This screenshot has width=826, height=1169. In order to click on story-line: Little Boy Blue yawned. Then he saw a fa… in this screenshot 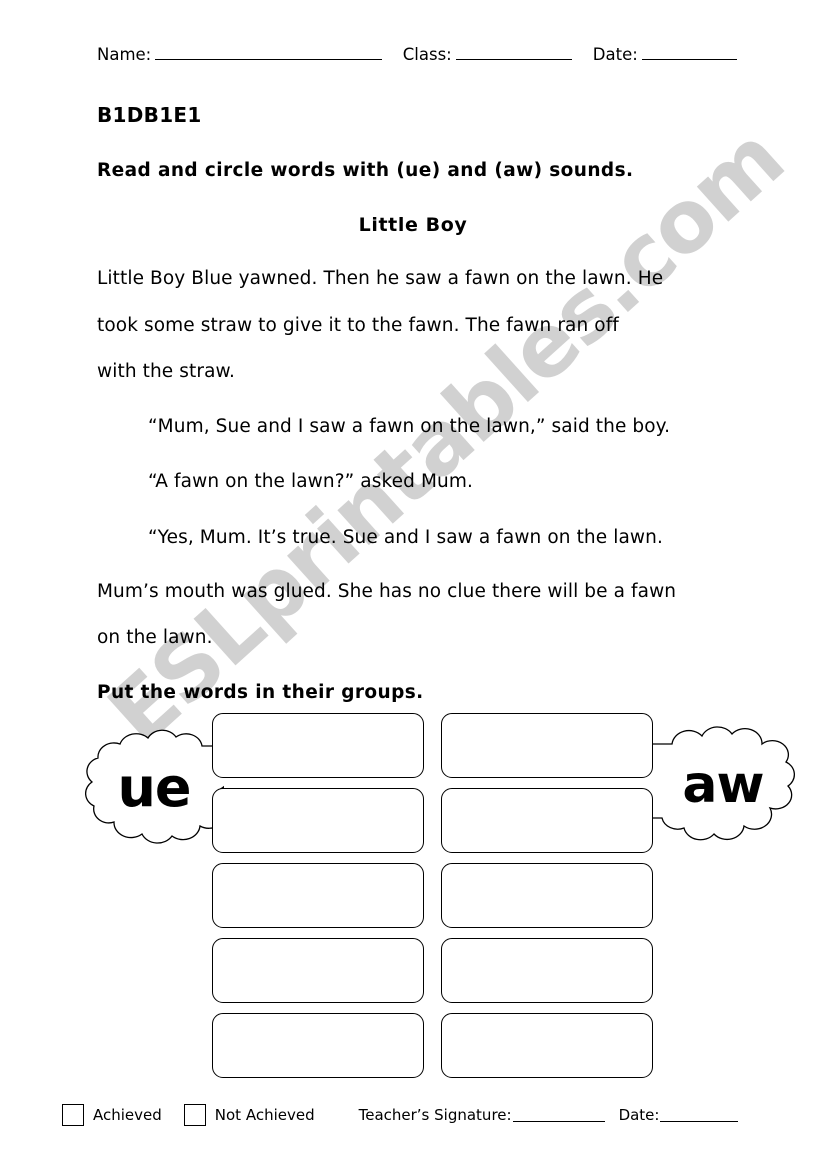, I will do `click(380, 278)`.